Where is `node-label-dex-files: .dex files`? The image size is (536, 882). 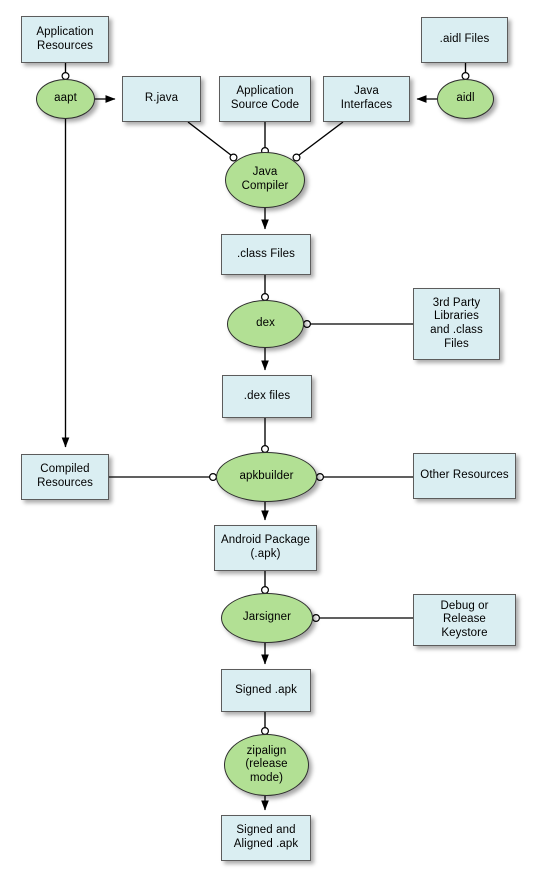 node-label-dex-files: .dex files is located at coordinates (267, 395).